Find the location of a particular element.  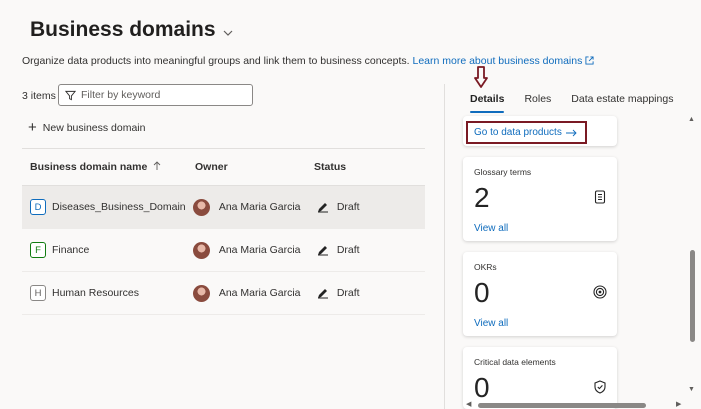

tab-data-estate-mappings: Data estate mappings is located at coordinates (622, 103).